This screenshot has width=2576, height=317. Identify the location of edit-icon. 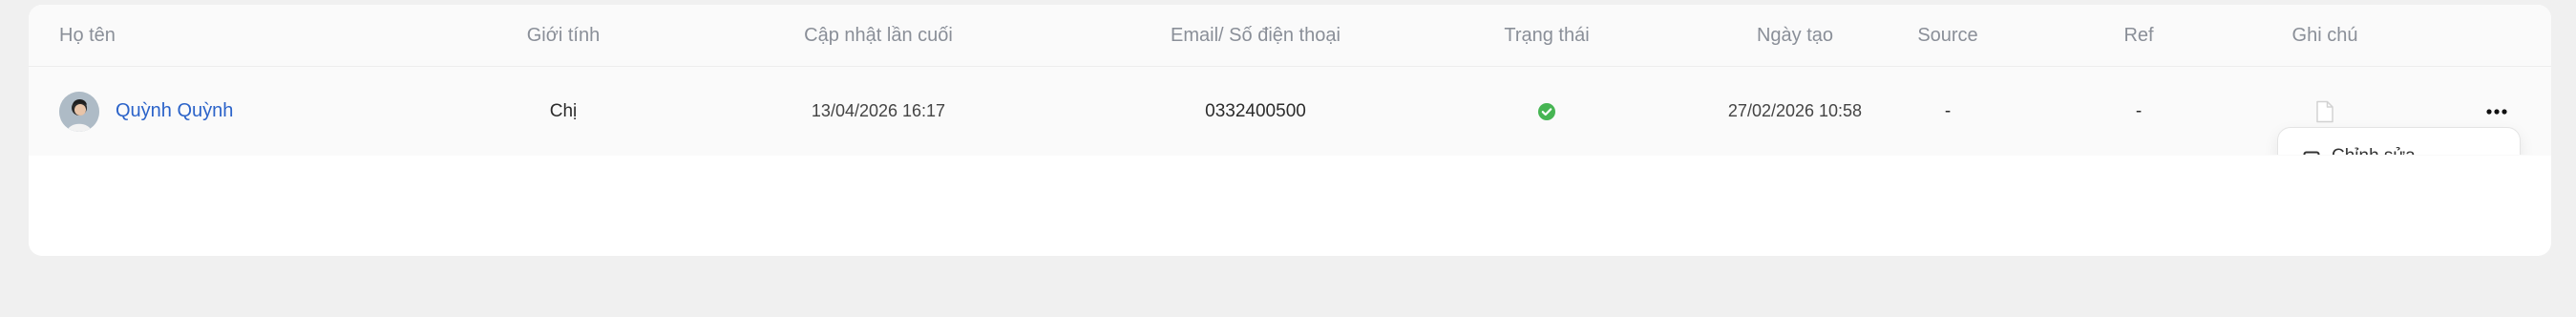
(2311, 153).